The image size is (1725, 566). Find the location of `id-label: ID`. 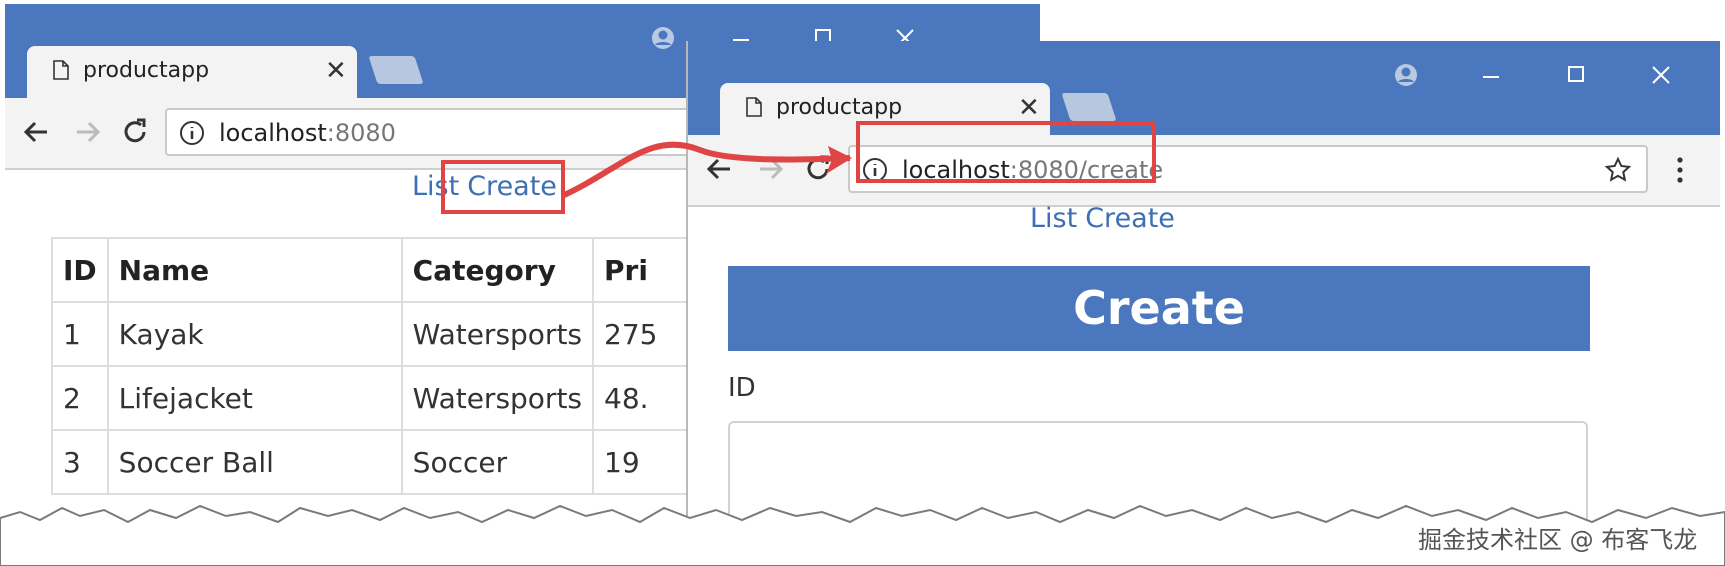

id-label: ID is located at coordinates (742, 388).